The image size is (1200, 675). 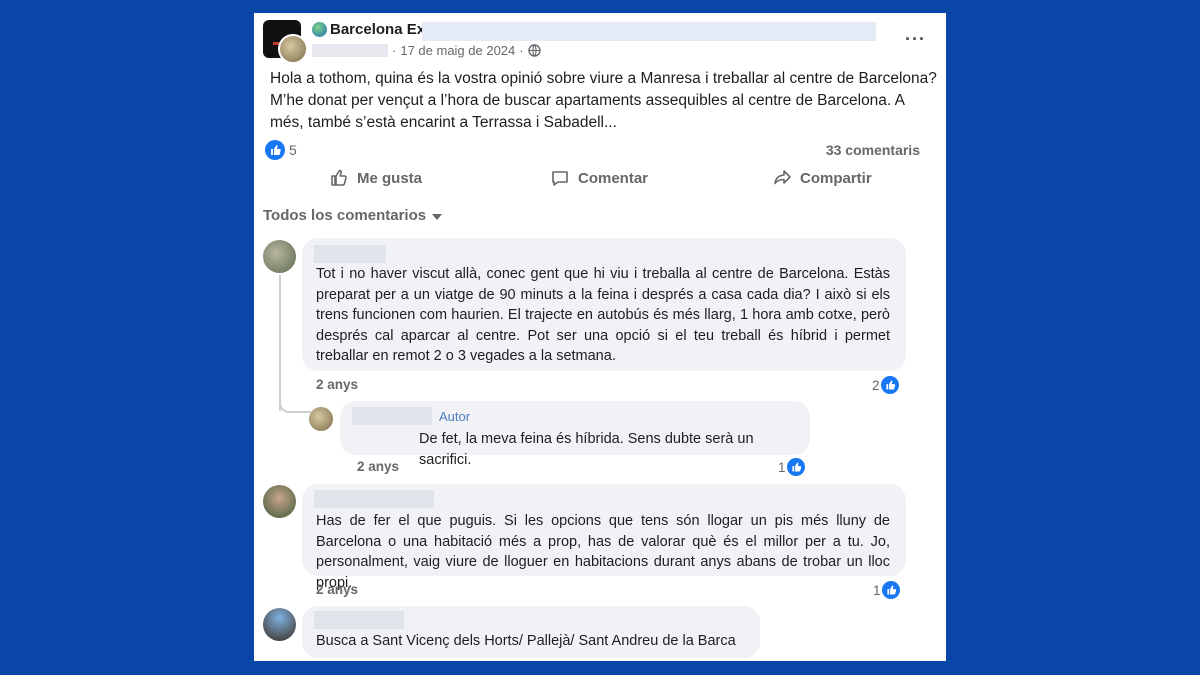 I want to click on thread-line-connector, so click(x=295, y=407).